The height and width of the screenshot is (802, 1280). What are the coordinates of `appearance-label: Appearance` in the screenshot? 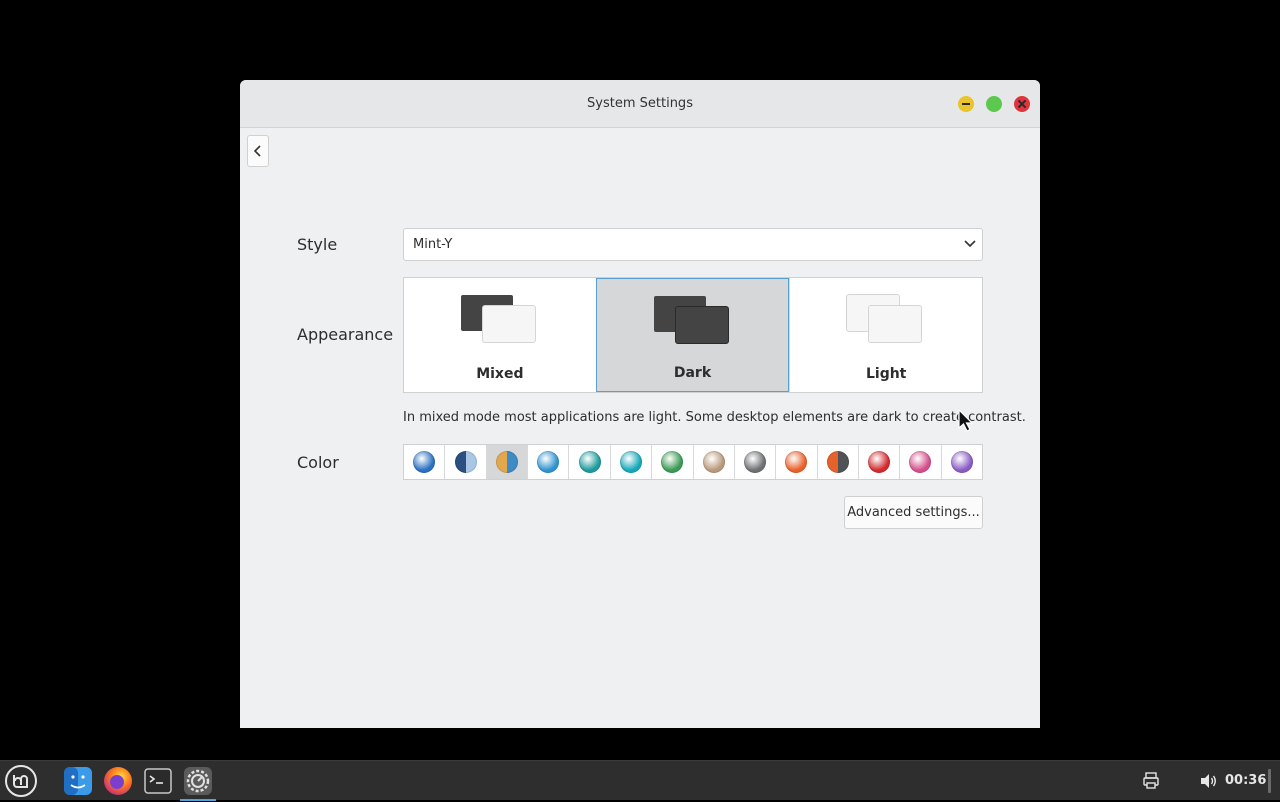 It's located at (345, 334).